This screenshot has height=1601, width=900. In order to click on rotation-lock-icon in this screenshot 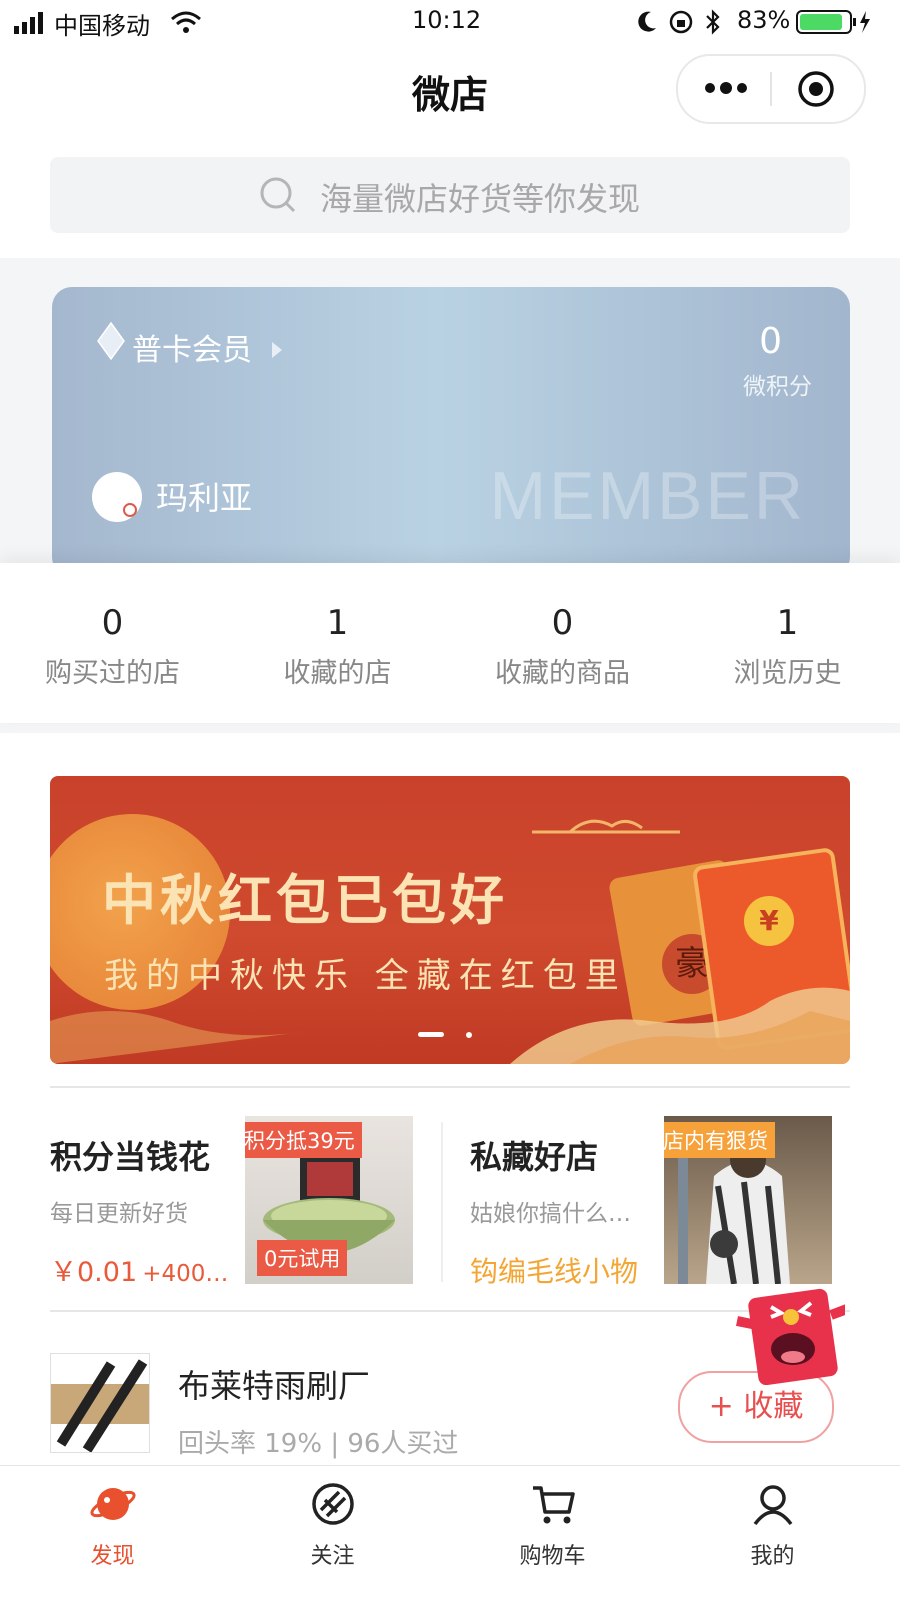, I will do `click(681, 22)`.